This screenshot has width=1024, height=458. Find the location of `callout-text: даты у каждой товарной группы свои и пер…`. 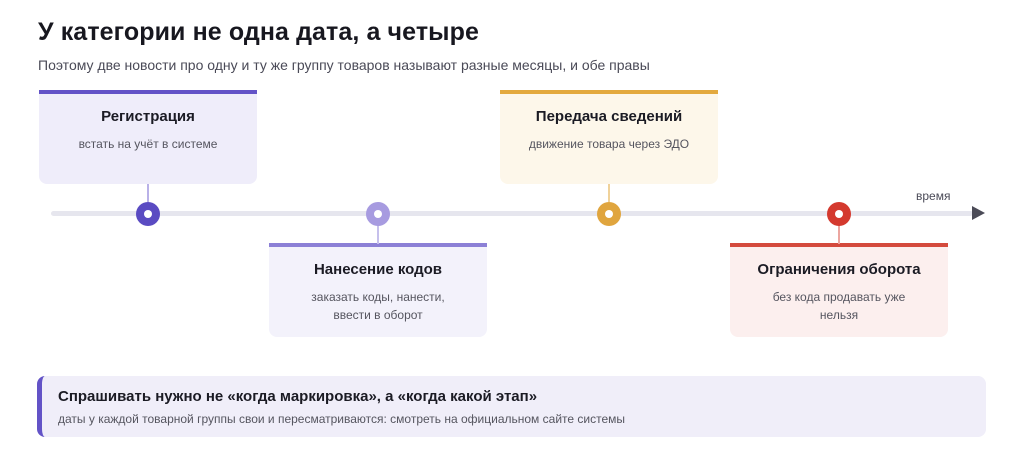

callout-text: даты у каждой товарной группы свои и пер… is located at coordinates (341, 419).